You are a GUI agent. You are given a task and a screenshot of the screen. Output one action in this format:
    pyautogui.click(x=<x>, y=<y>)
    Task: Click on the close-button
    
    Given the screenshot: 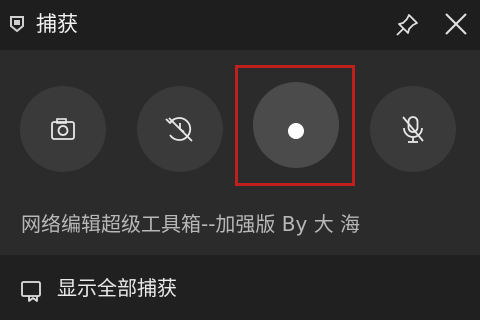 What is the action you would take?
    pyautogui.click(x=456, y=24)
    